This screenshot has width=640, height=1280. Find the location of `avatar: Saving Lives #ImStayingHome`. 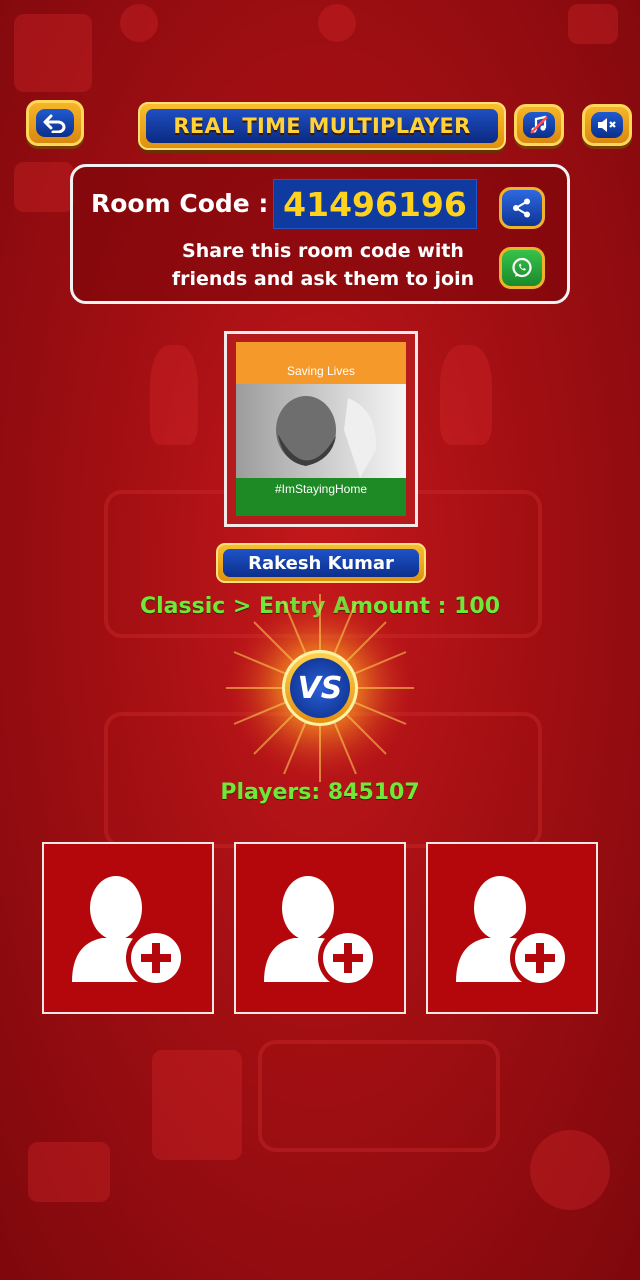

avatar: Saving Lives #ImStayingHome is located at coordinates (321, 429).